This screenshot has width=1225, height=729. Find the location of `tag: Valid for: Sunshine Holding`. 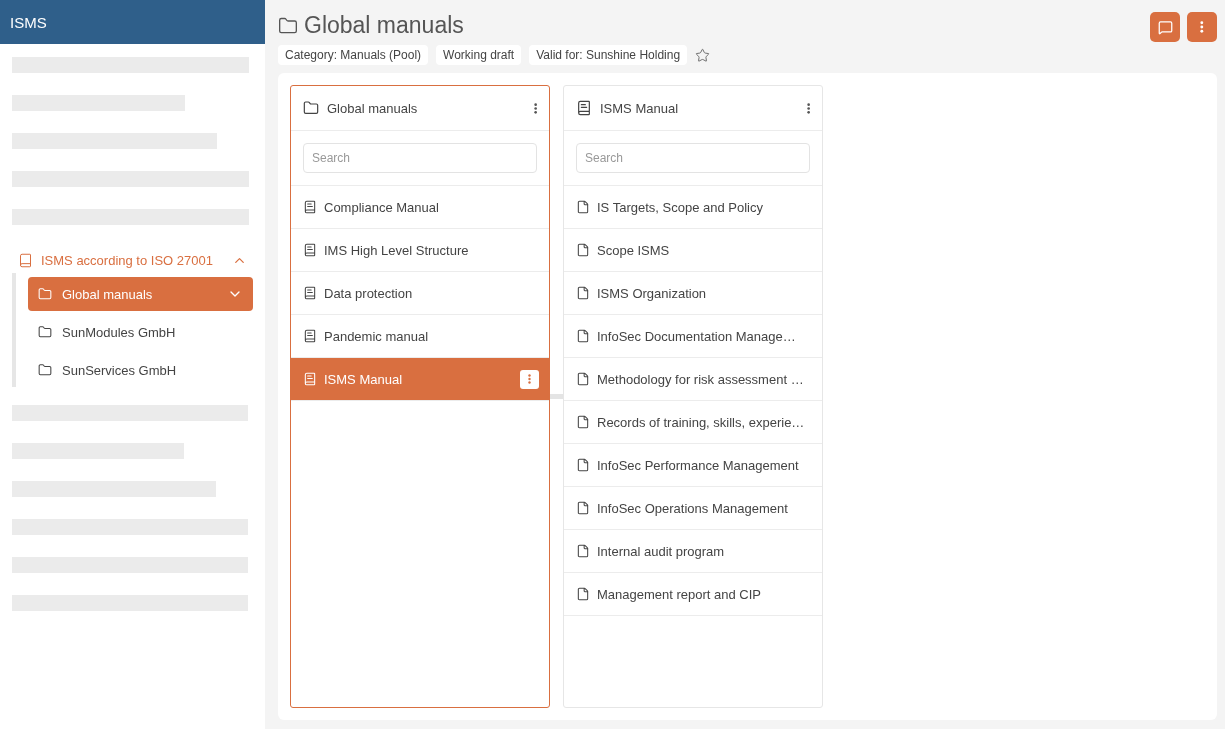

tag: Valid for: Sunshine Holding is located at coordinates (608, 55).